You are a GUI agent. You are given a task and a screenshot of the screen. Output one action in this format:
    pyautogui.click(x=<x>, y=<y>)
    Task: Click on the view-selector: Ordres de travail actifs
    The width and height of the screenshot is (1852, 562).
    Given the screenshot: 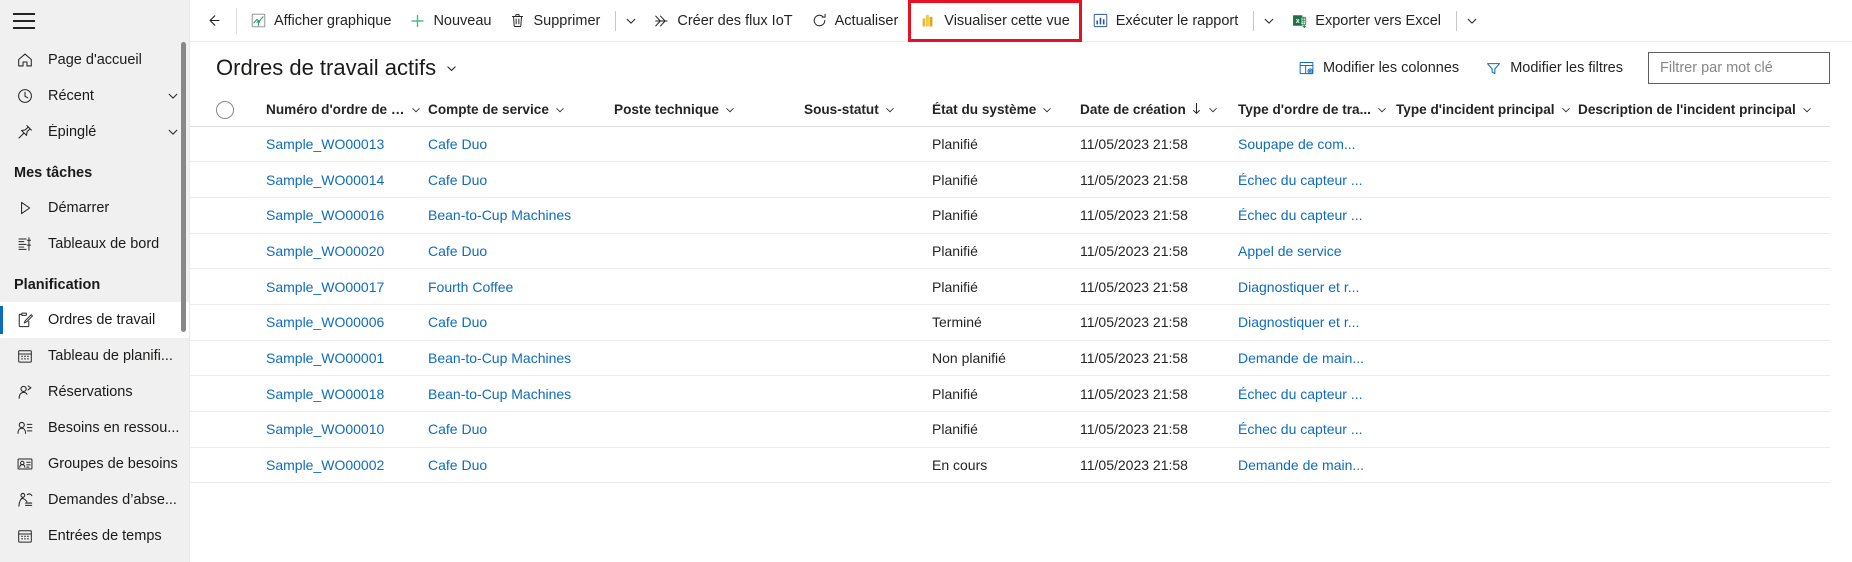 What is the action you would take?
    pyautogui.click(x=337, y=68)
    